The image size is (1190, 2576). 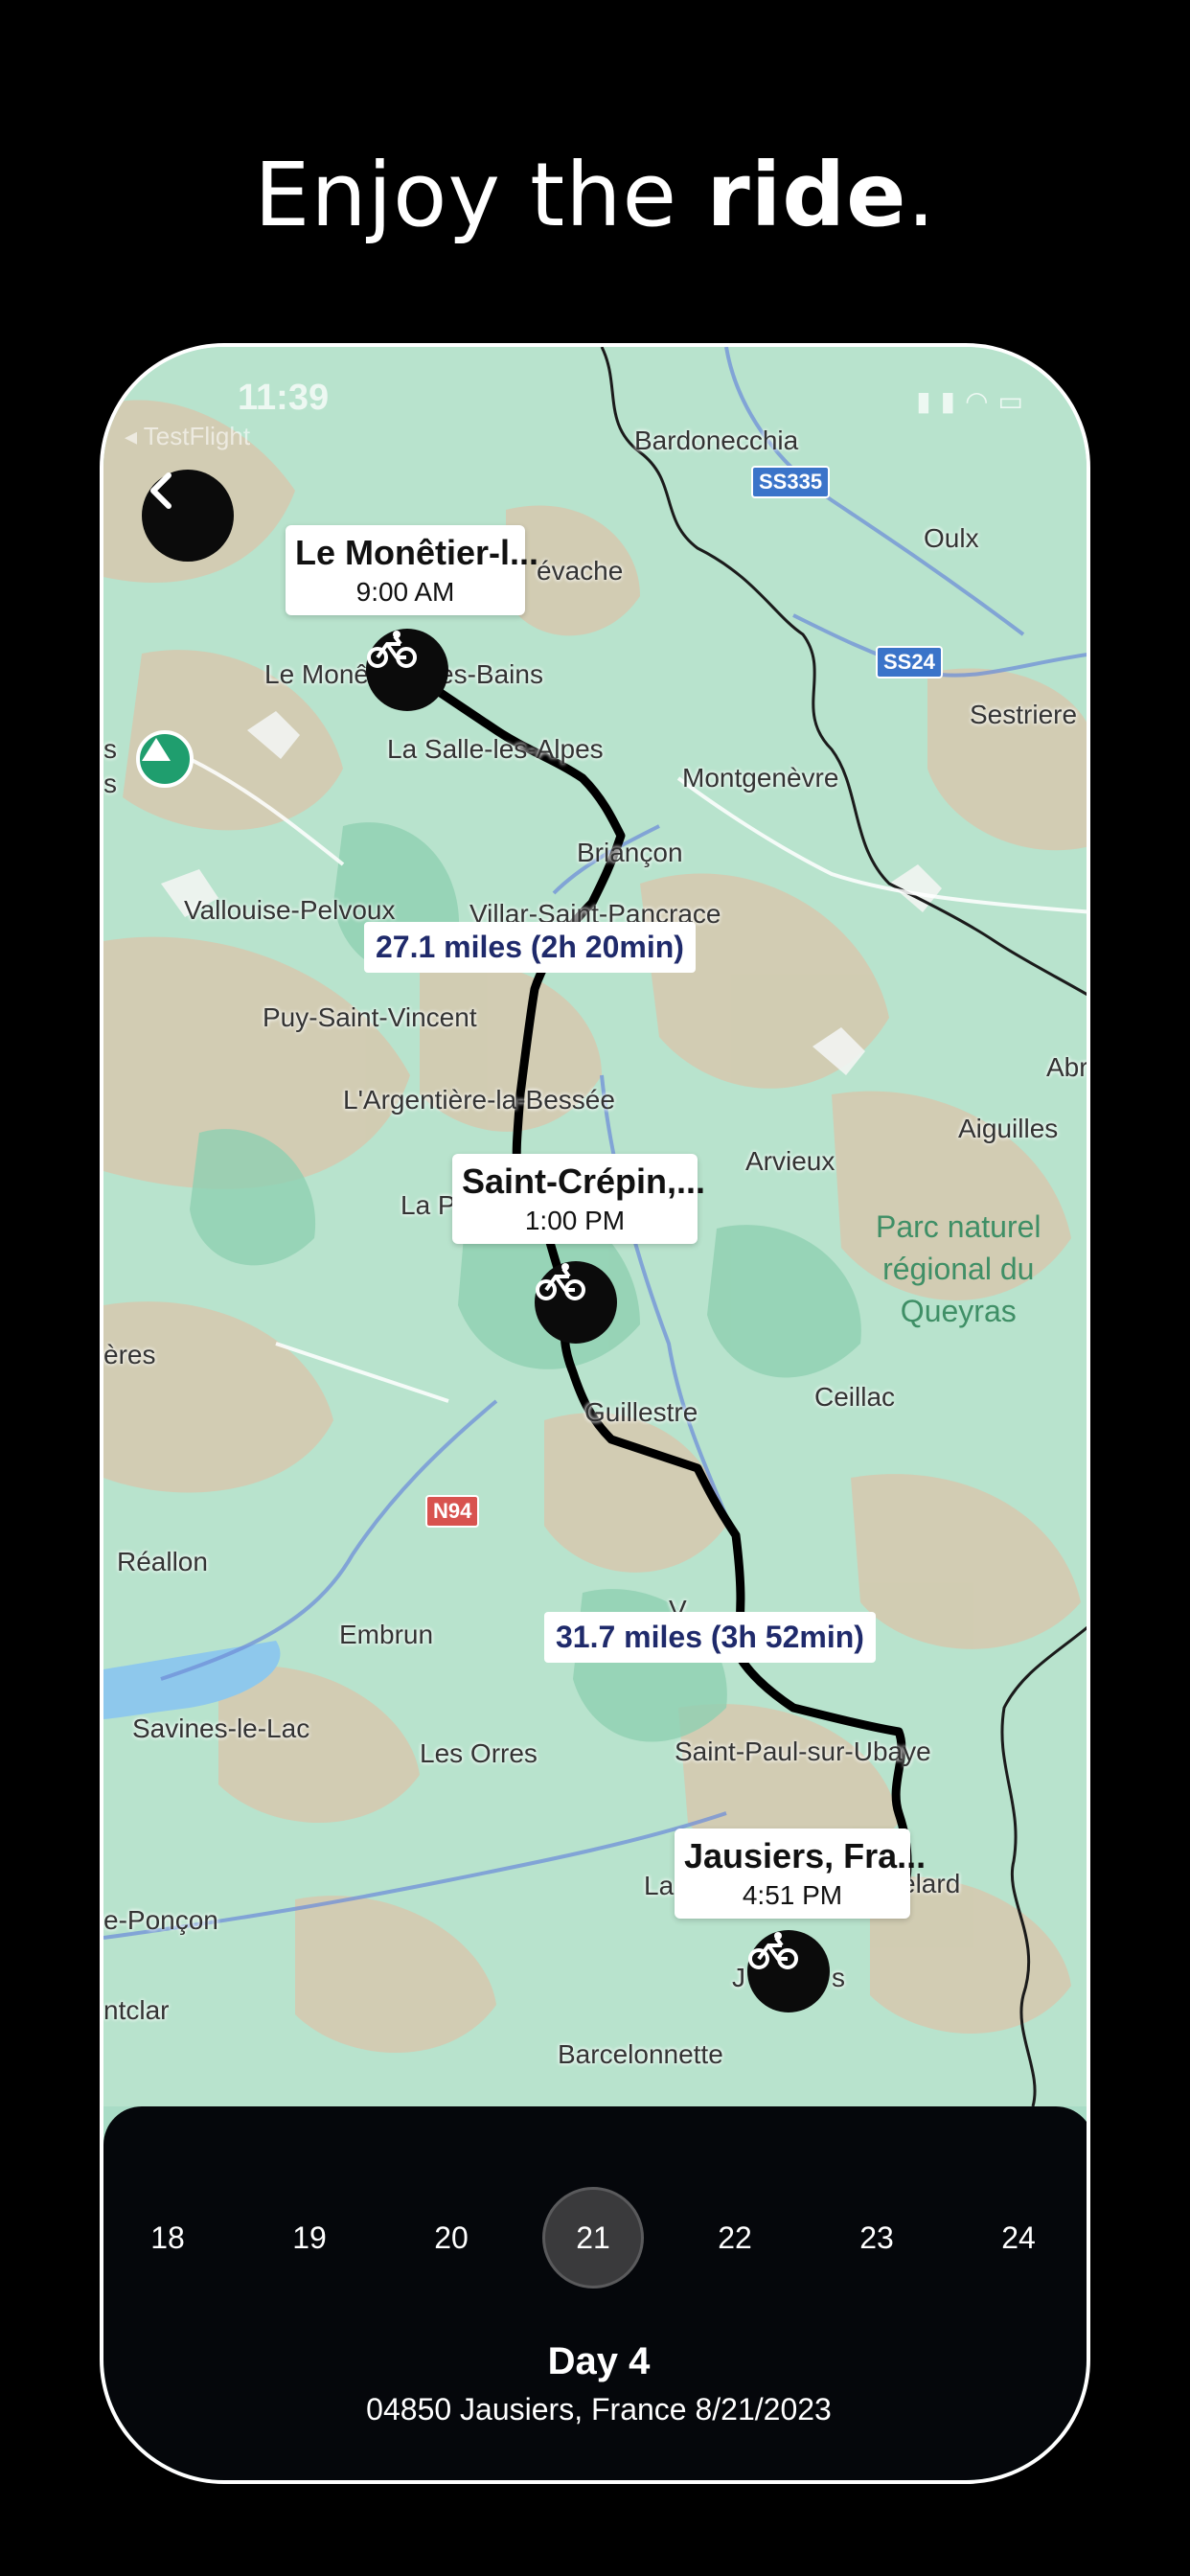 What do you see at coordinates (876, 2237) in the screenshot?
I see `day-option: 23` at bounding box center [876, 2237].